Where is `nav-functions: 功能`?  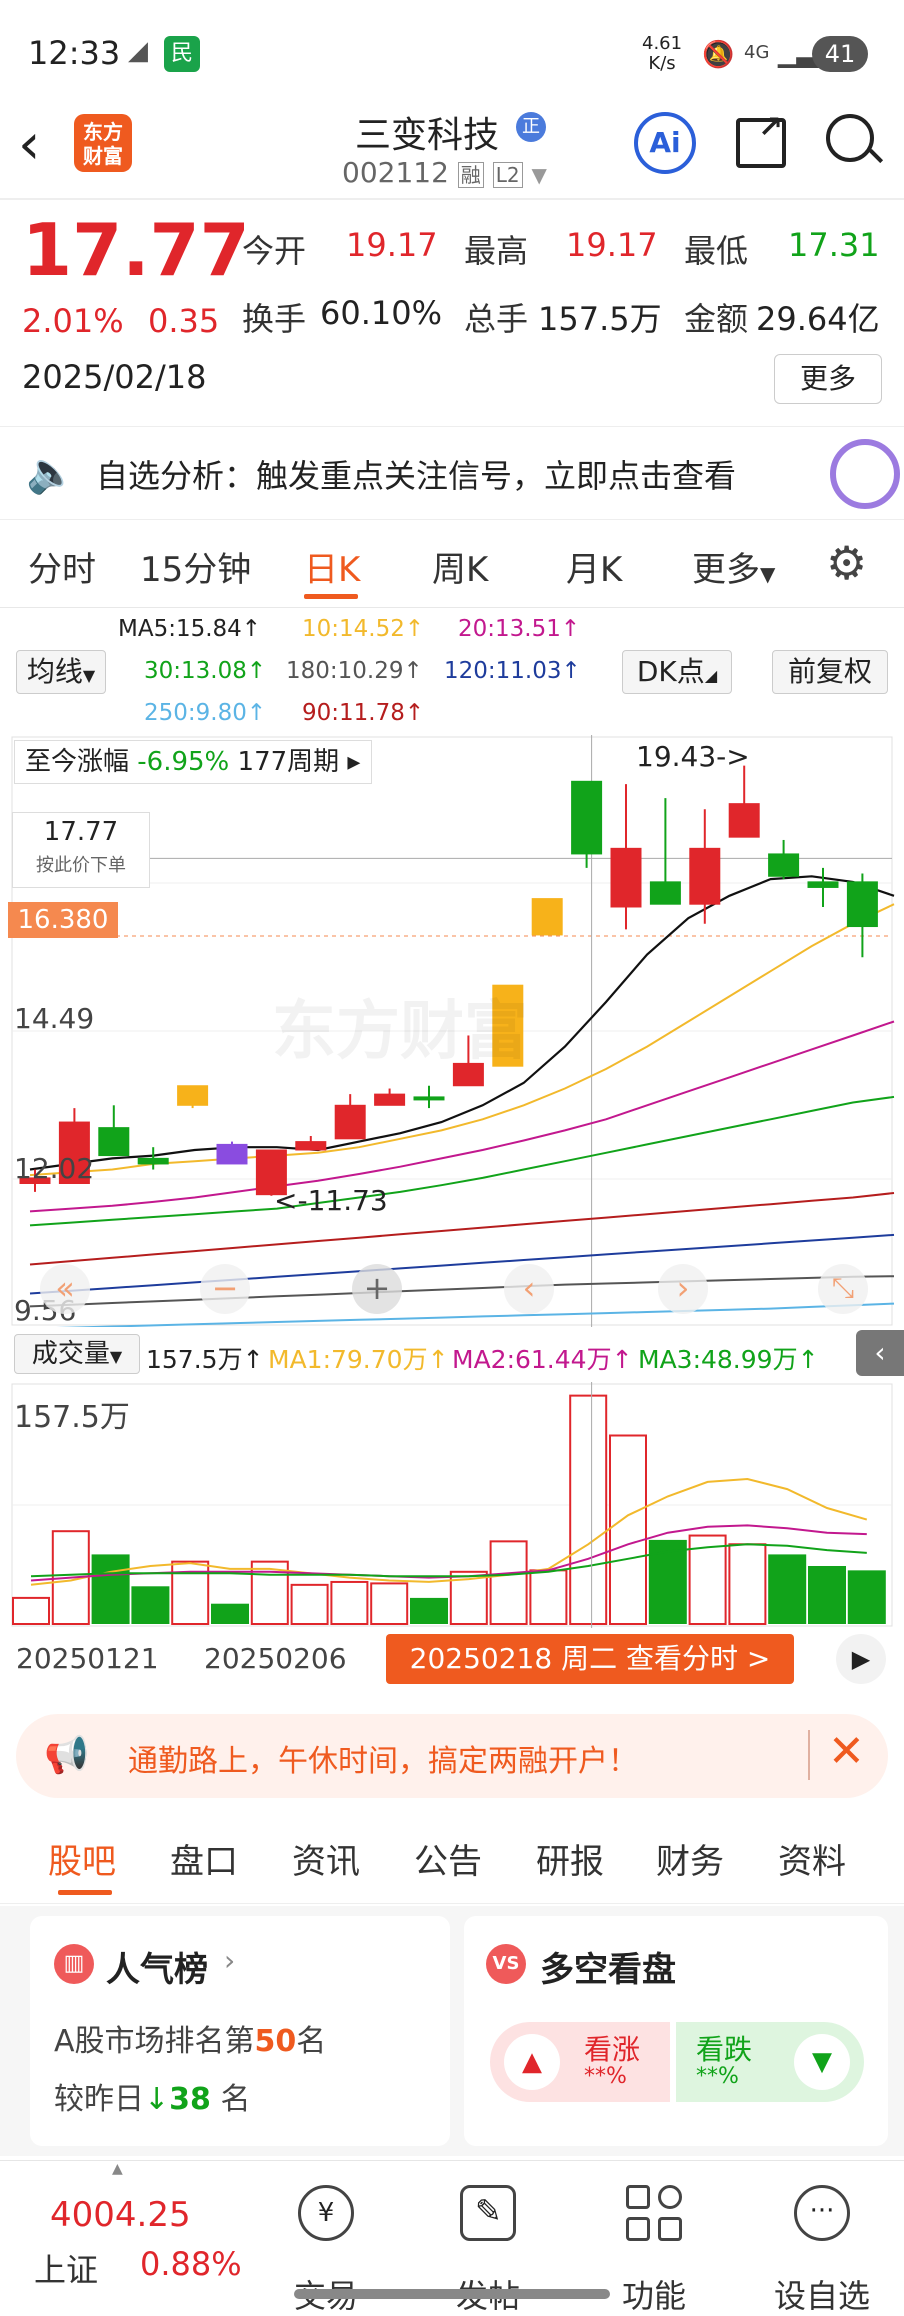 nav-functions: 功能 is located at coordinates (654, 2238).